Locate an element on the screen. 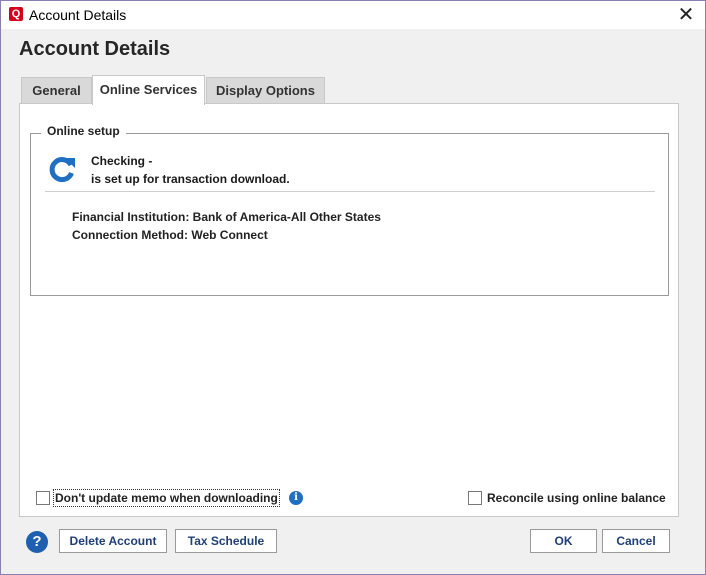 The width and height of the screenshot is (706, 575). connection-method-label: Connection Method: is located at coordinates (130, 235).